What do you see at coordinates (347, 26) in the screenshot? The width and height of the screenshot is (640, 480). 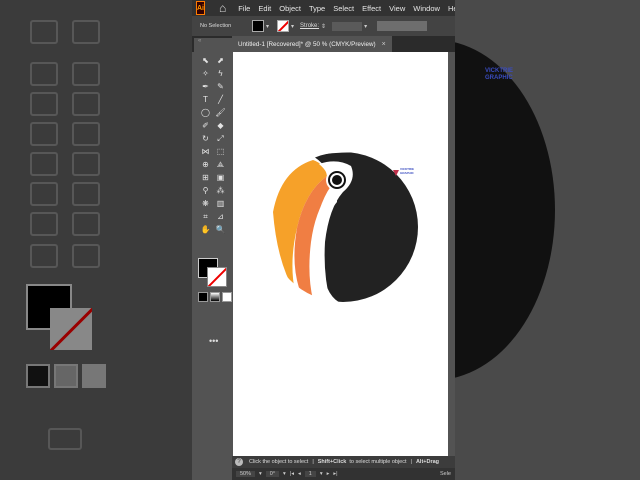 I see `stroke-weight-field` at bounding box center [347, 26].